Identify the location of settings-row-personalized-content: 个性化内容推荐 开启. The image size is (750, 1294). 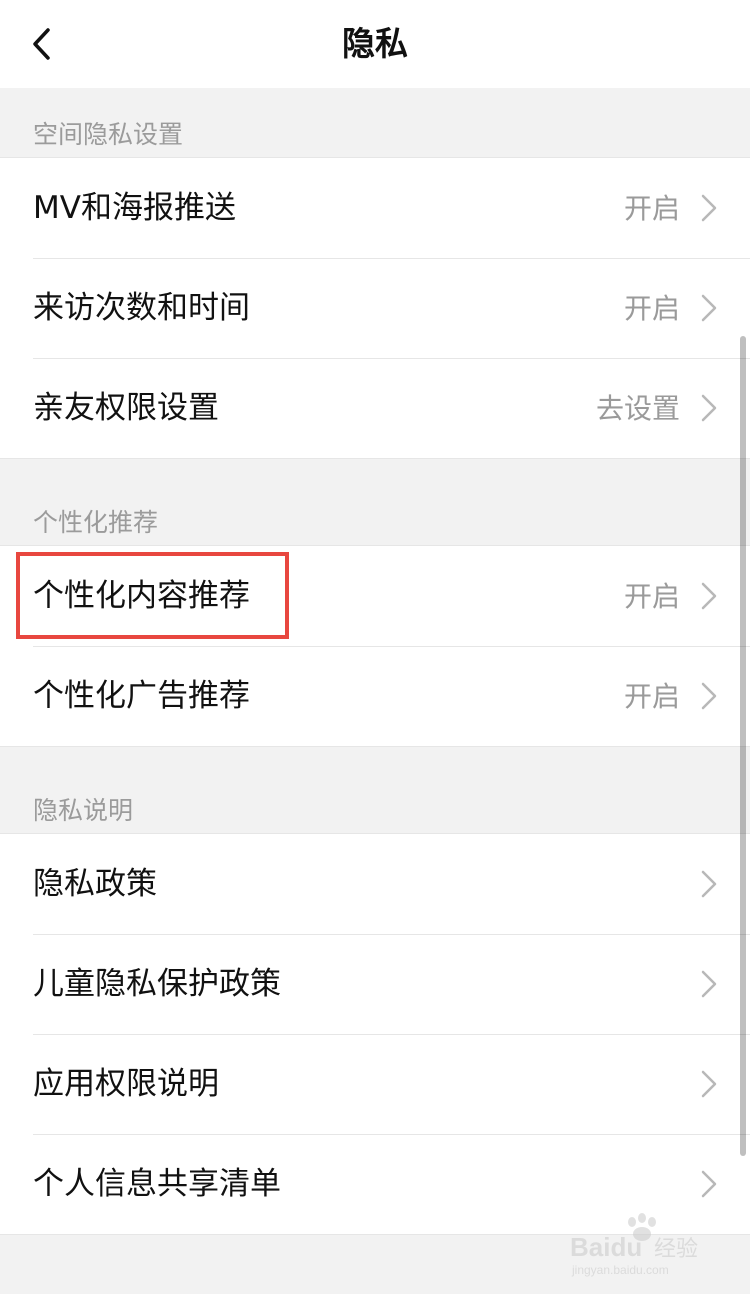
(375, 596).